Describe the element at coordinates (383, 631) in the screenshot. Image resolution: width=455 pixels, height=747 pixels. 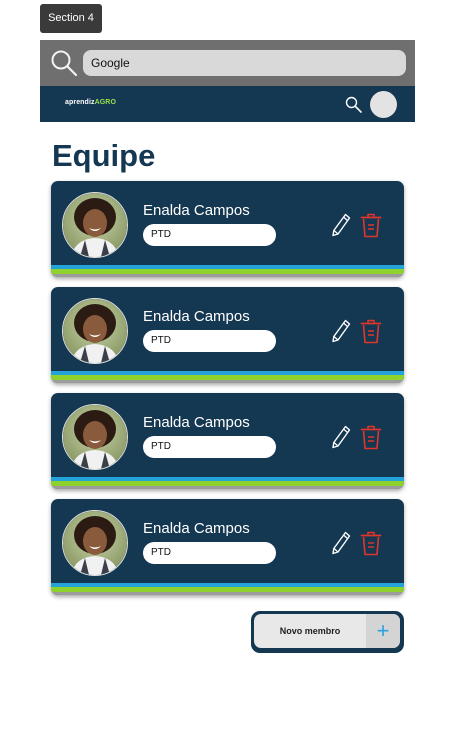
I see `plus-icon: +` at that location.